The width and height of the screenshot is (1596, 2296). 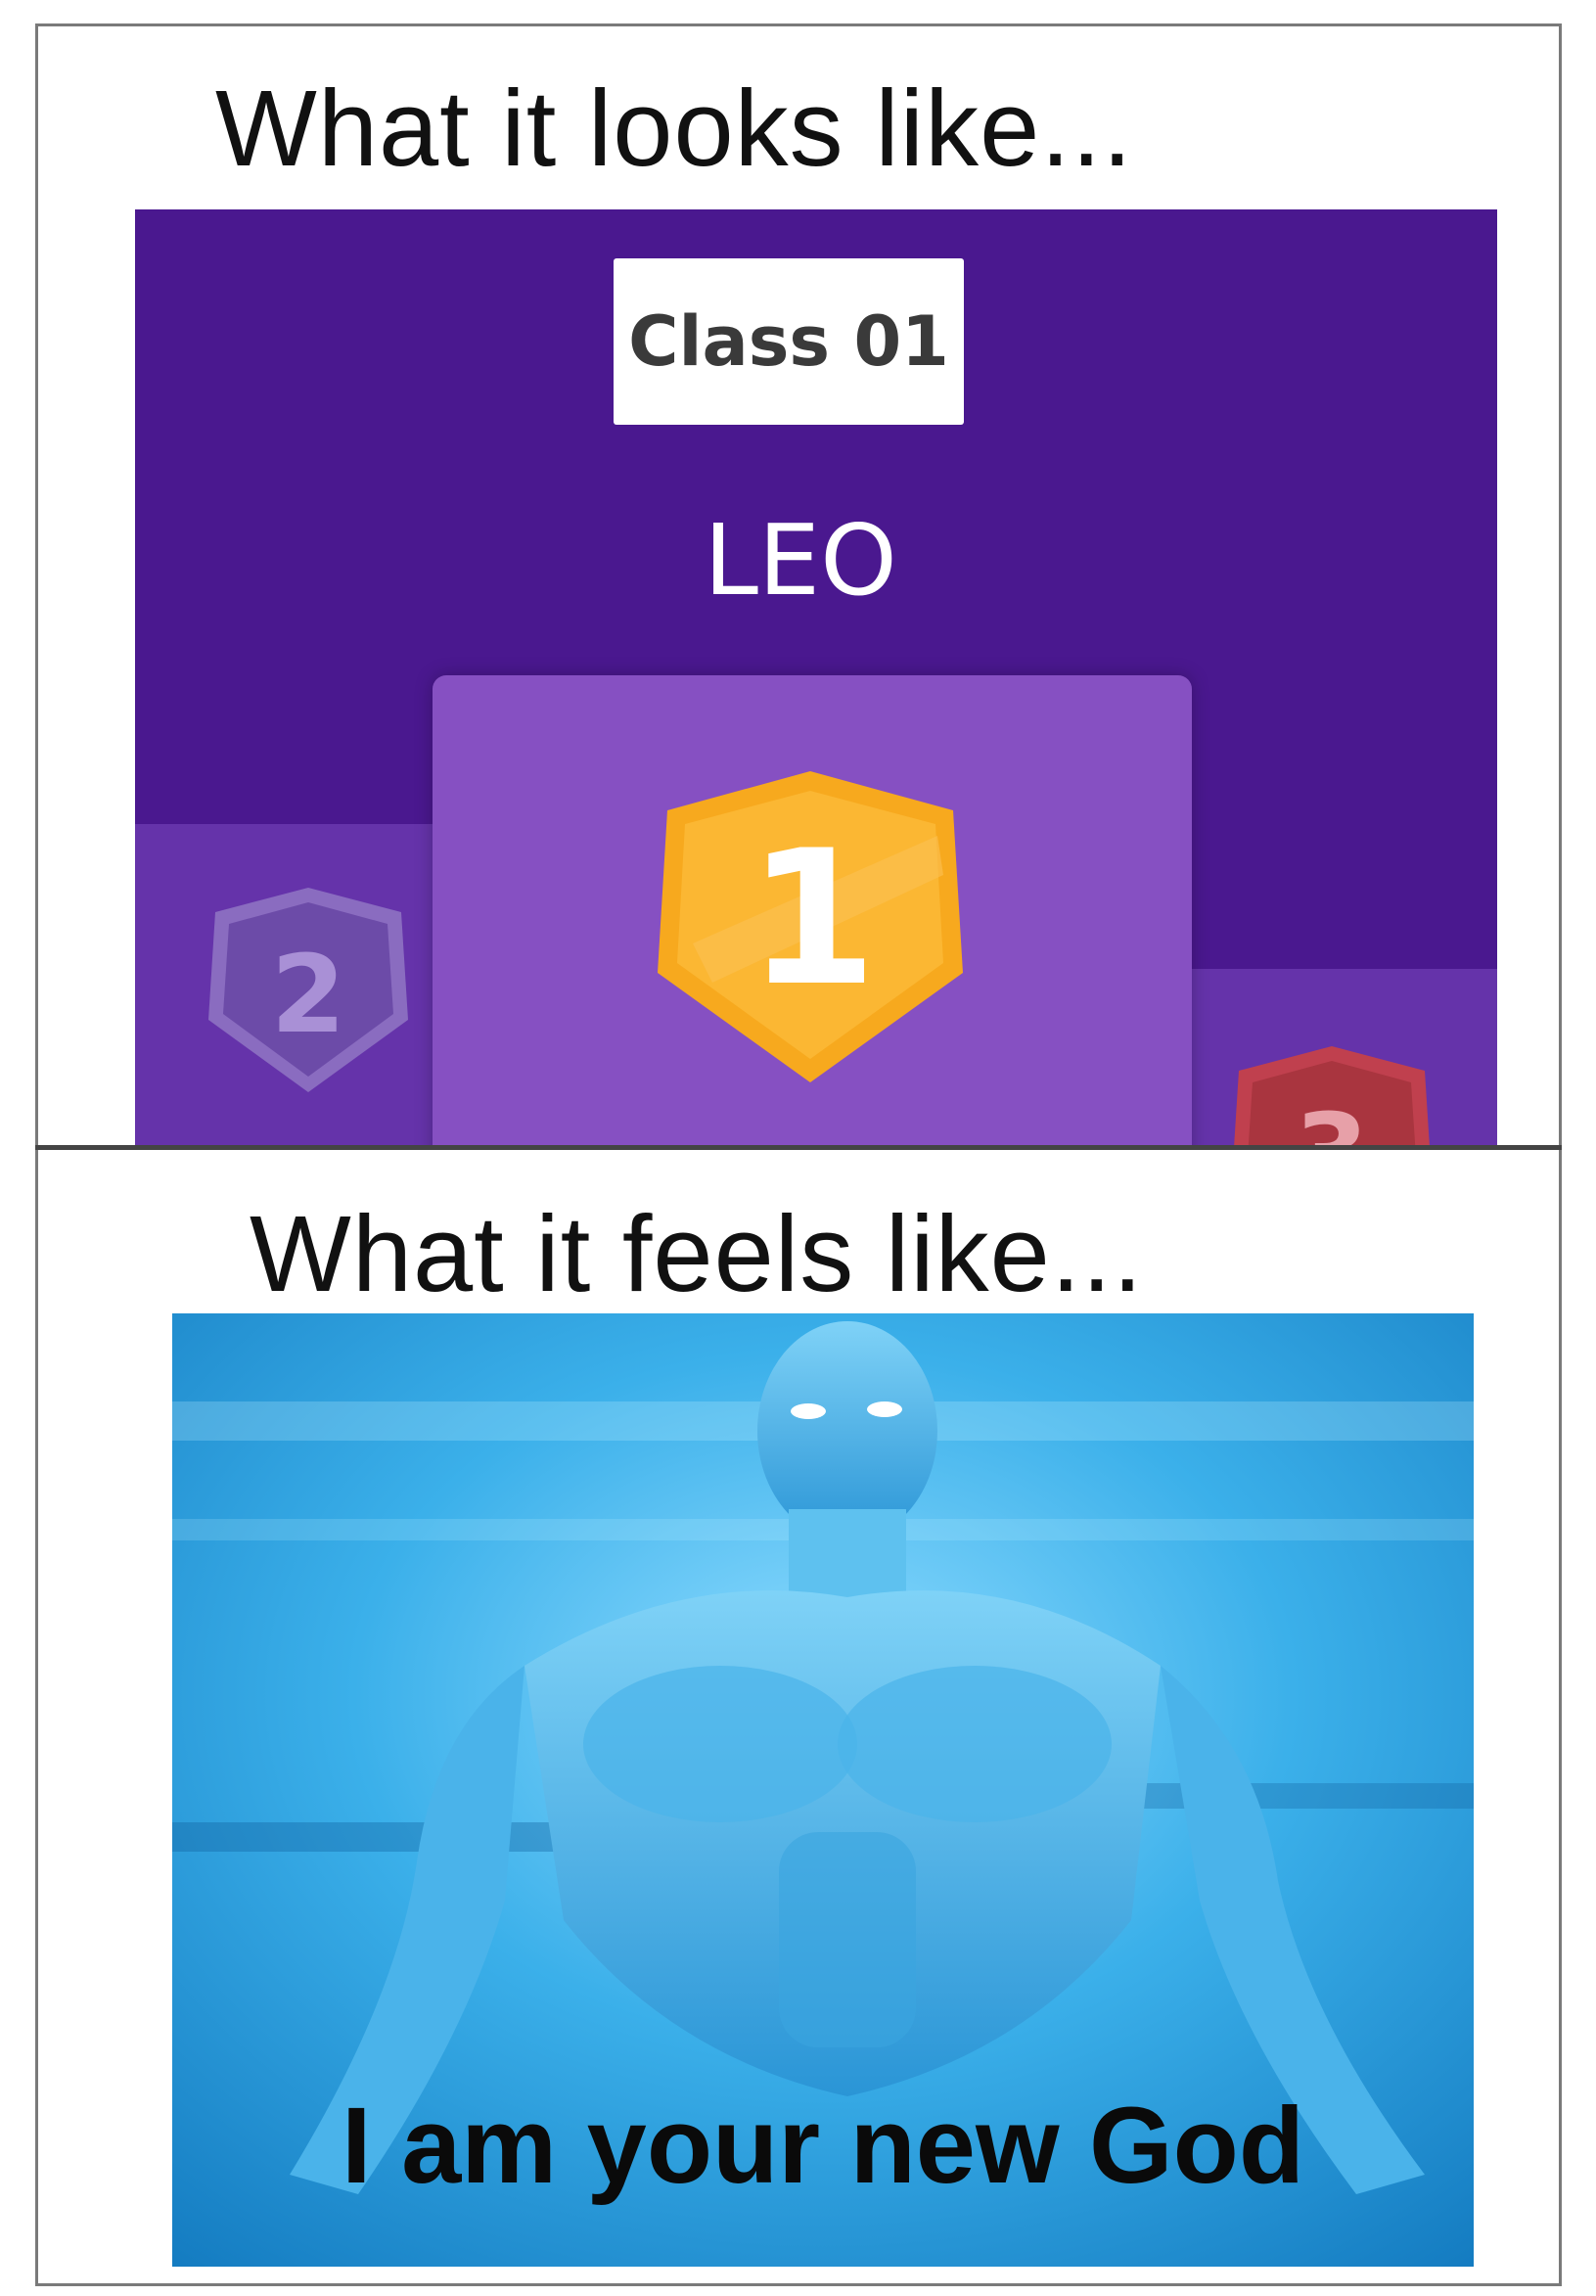 What do you see at coordinates (789, 341) in the screenshot?
I see `class-badge: Class 01` at bounding box center [789, 341].